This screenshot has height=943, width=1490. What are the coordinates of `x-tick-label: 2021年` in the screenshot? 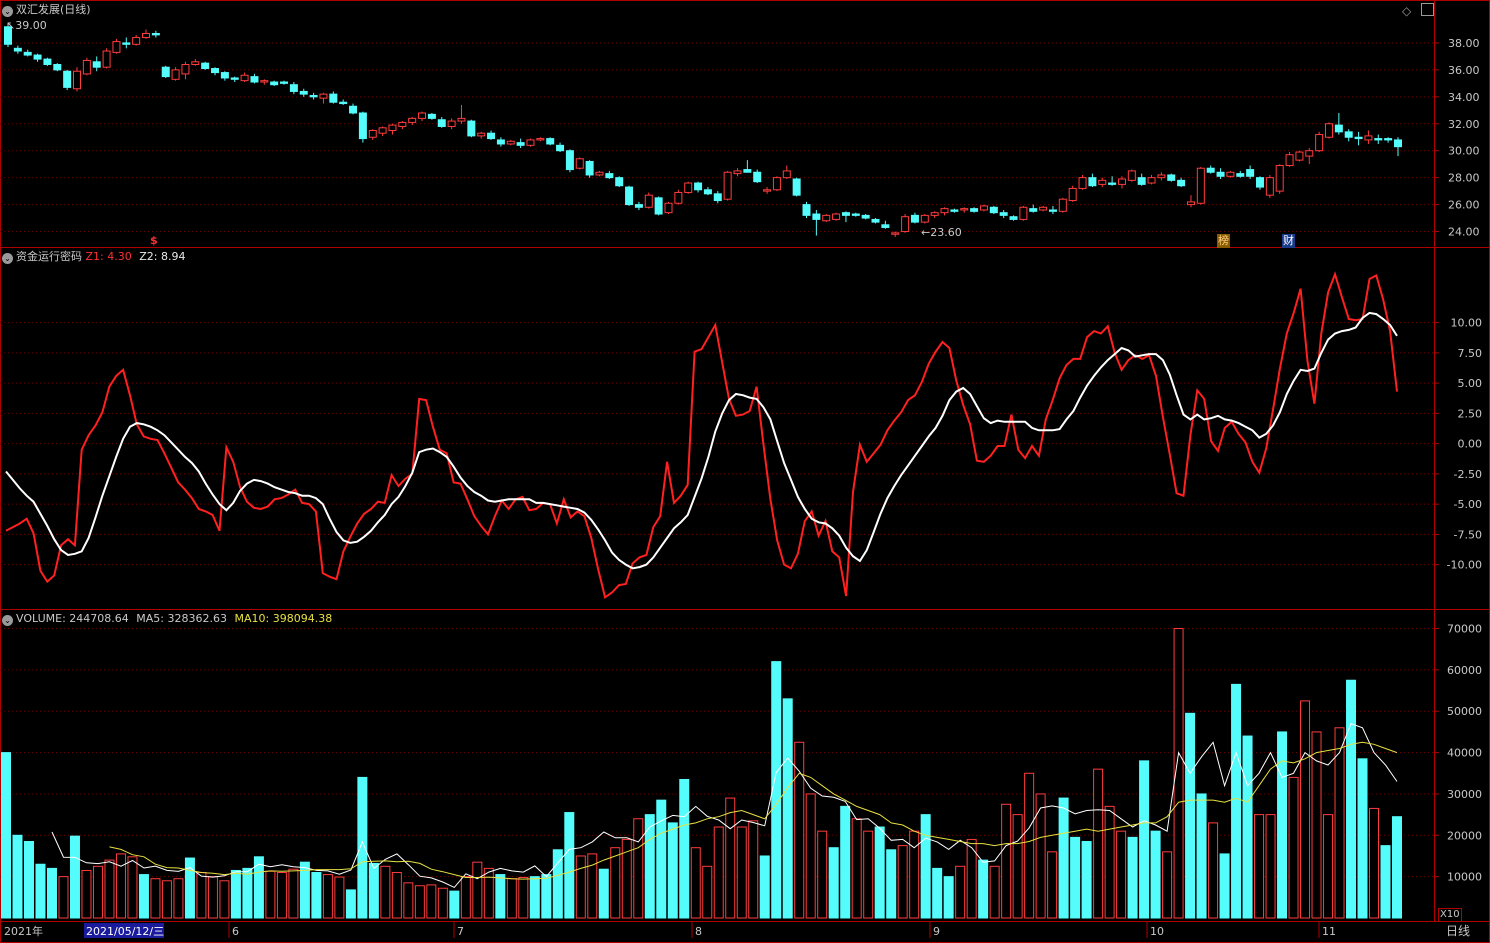 It's located at (23, 931).